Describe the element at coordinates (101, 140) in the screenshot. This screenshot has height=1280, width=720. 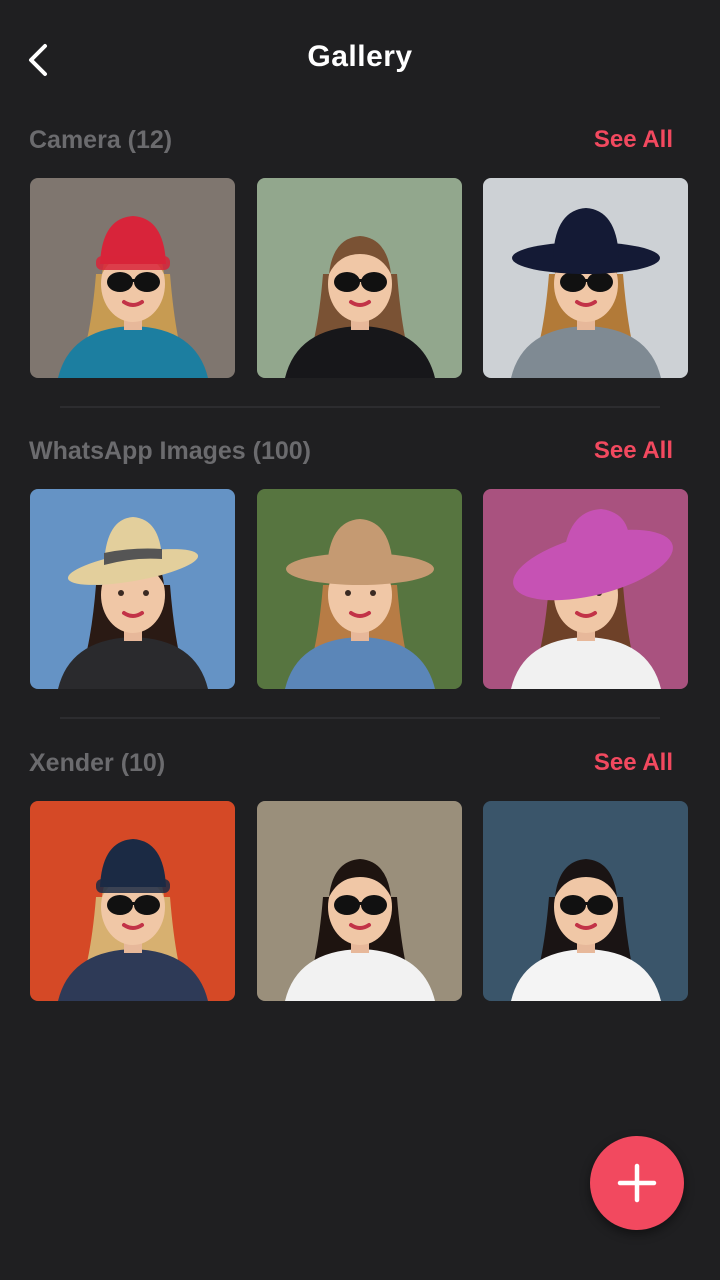
I see `section-label: Camera (12)` at that location.